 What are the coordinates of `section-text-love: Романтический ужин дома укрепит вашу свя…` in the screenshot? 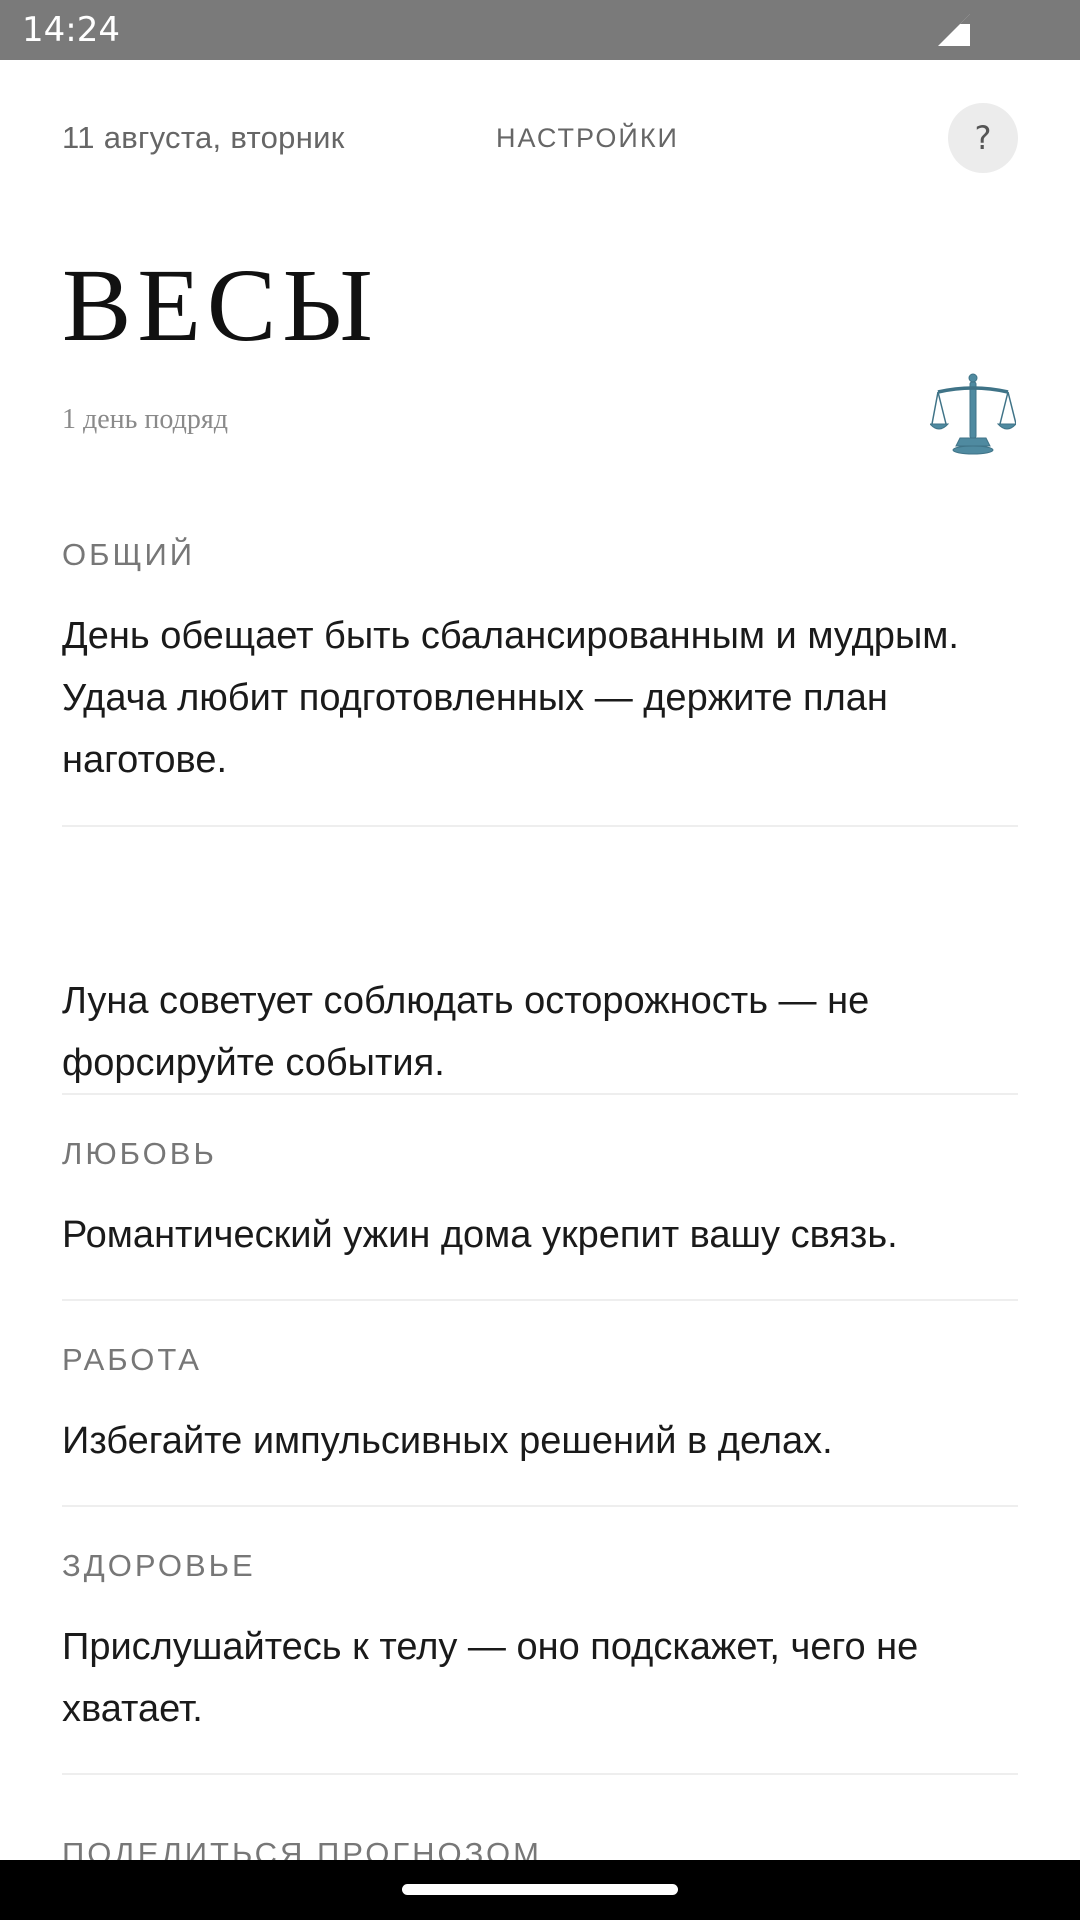 It's located at (480, 1235).